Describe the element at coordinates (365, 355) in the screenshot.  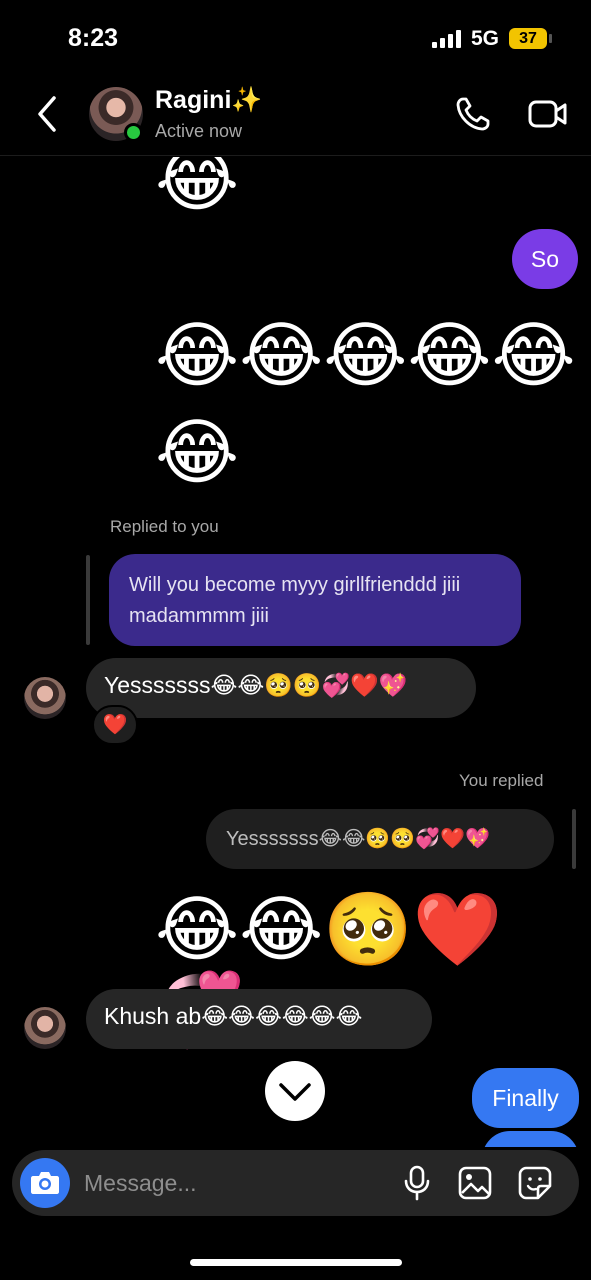
I see `message-emoji-row1: 😂😂😂😂😂` at that location.